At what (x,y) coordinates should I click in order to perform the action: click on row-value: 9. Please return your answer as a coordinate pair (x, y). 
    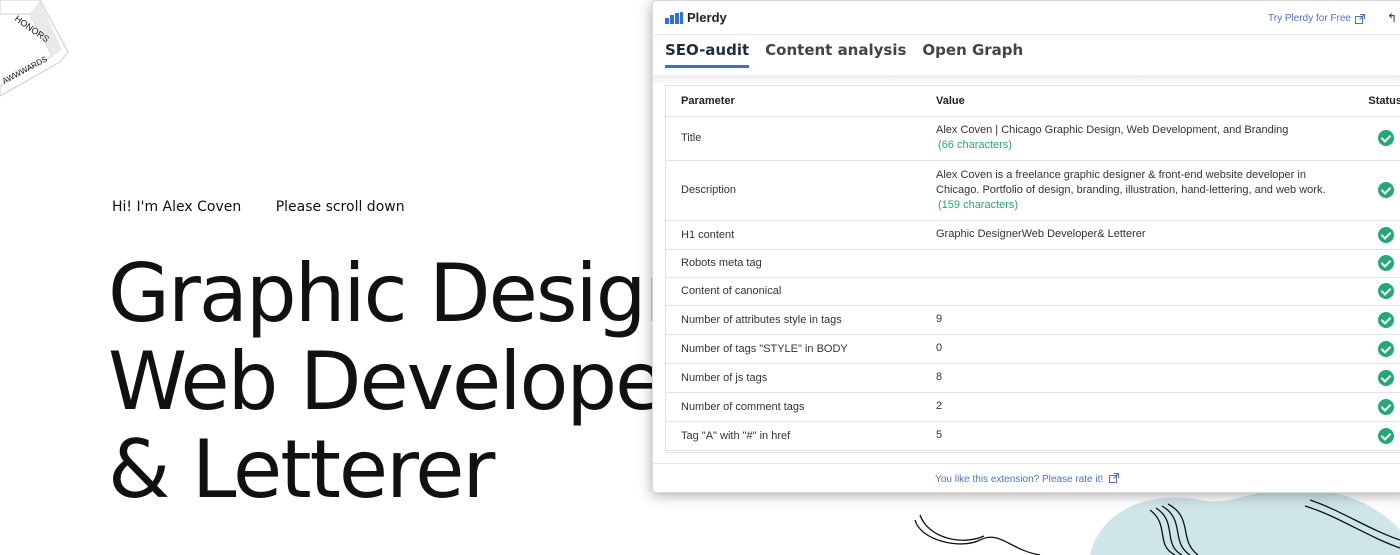
    Looking at the image, I should click on (1138, 320).